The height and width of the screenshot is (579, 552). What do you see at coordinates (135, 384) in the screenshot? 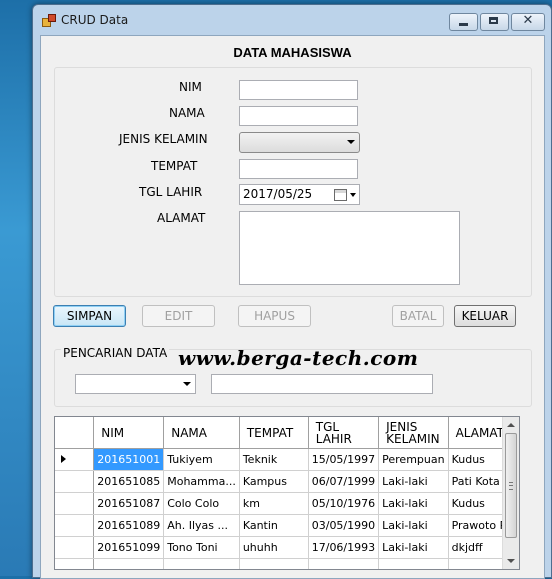
I see `search-field-select` at bounding box center [135, 384].